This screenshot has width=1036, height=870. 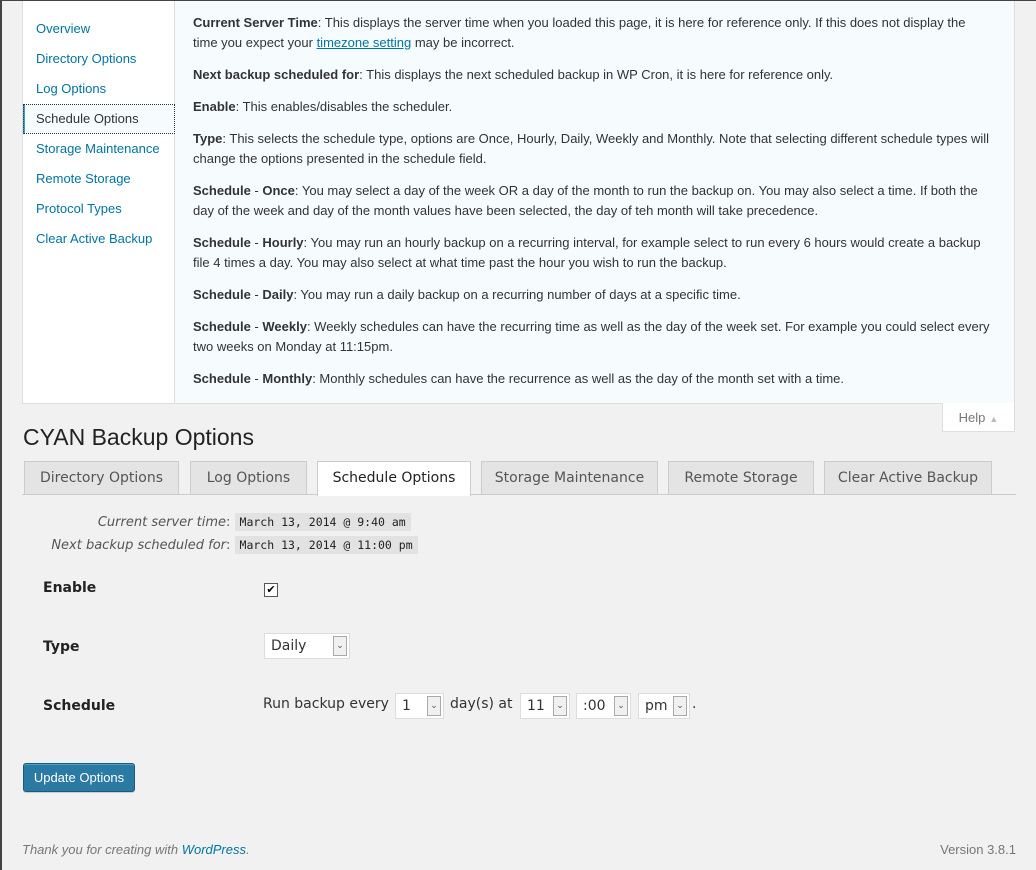 What do you see at coordinates (289, 646) in the screenshot?
I see `type-select-value: Daily` at bounding box center [289, 646].